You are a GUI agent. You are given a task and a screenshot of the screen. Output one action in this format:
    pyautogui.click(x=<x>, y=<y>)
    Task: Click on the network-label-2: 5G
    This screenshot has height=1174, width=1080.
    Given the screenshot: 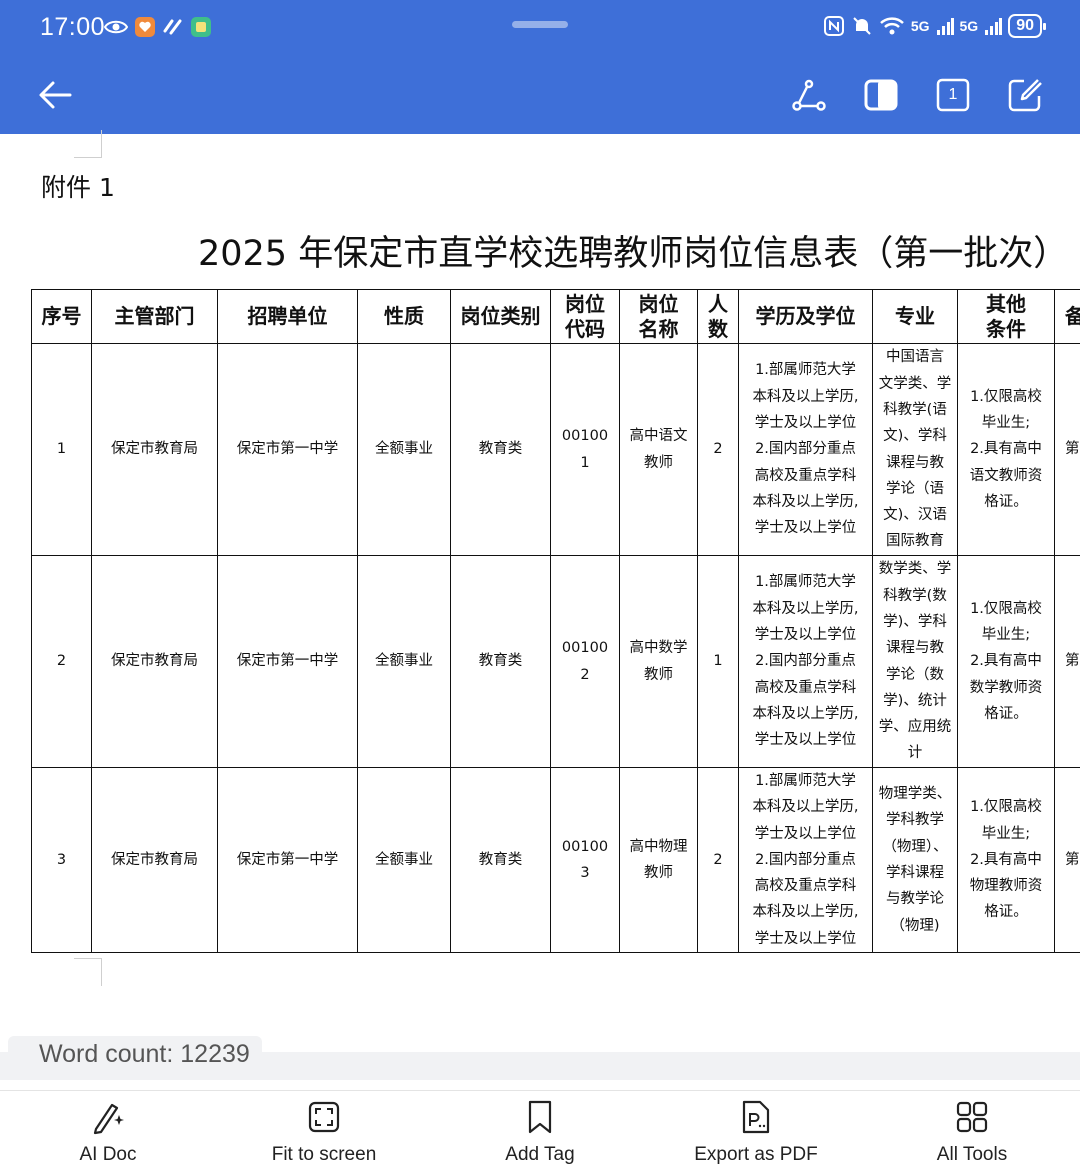 What is the action you would take?
    pyautogui.click(x=969, y=26)
    